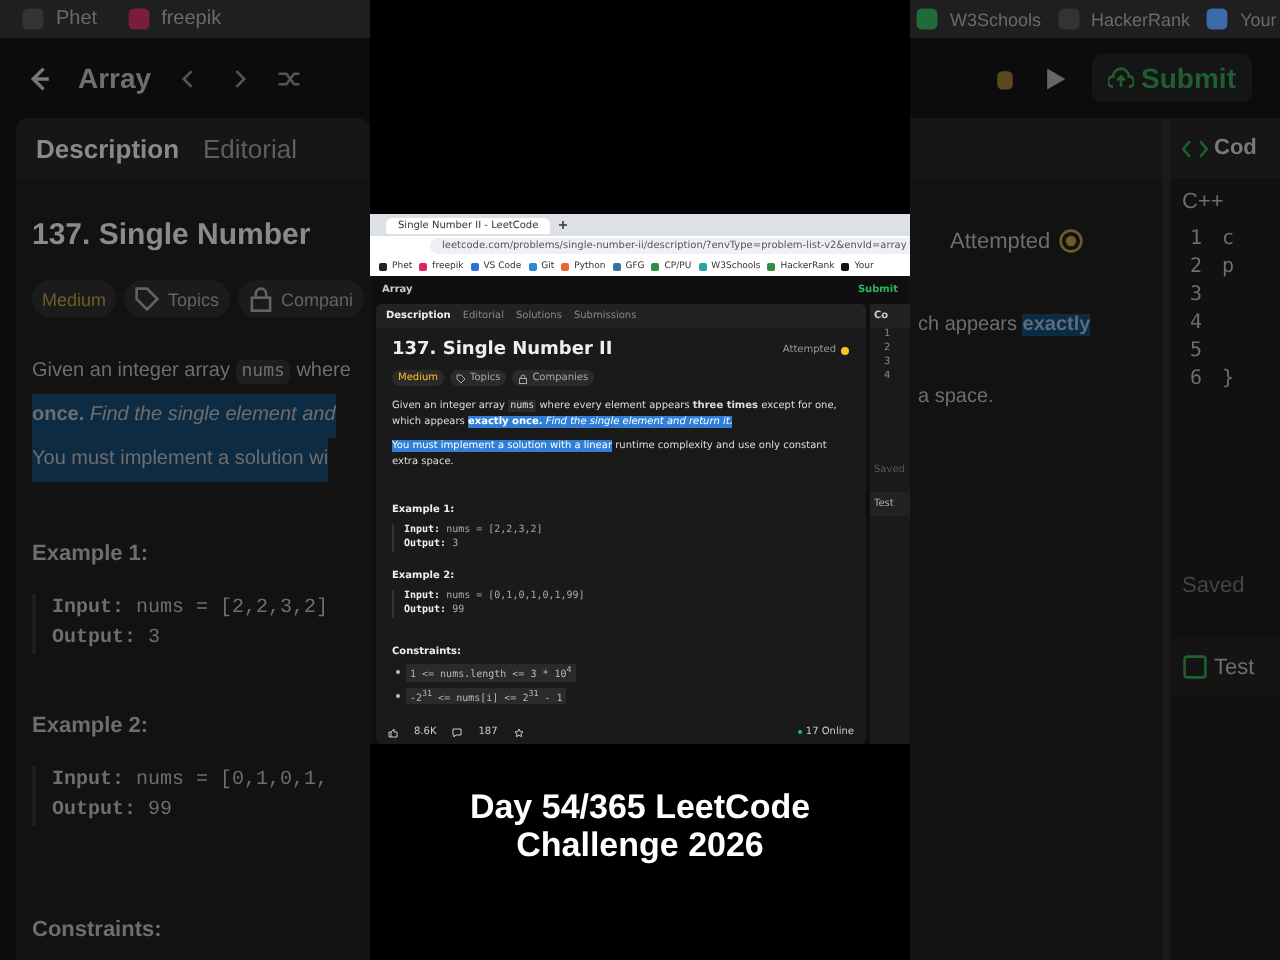 This screenshot has height=960, width=1280. Describe the element at coordinates (502, 350) in the screenshot. I see `problem-title: 137. Single Number II` at that location.